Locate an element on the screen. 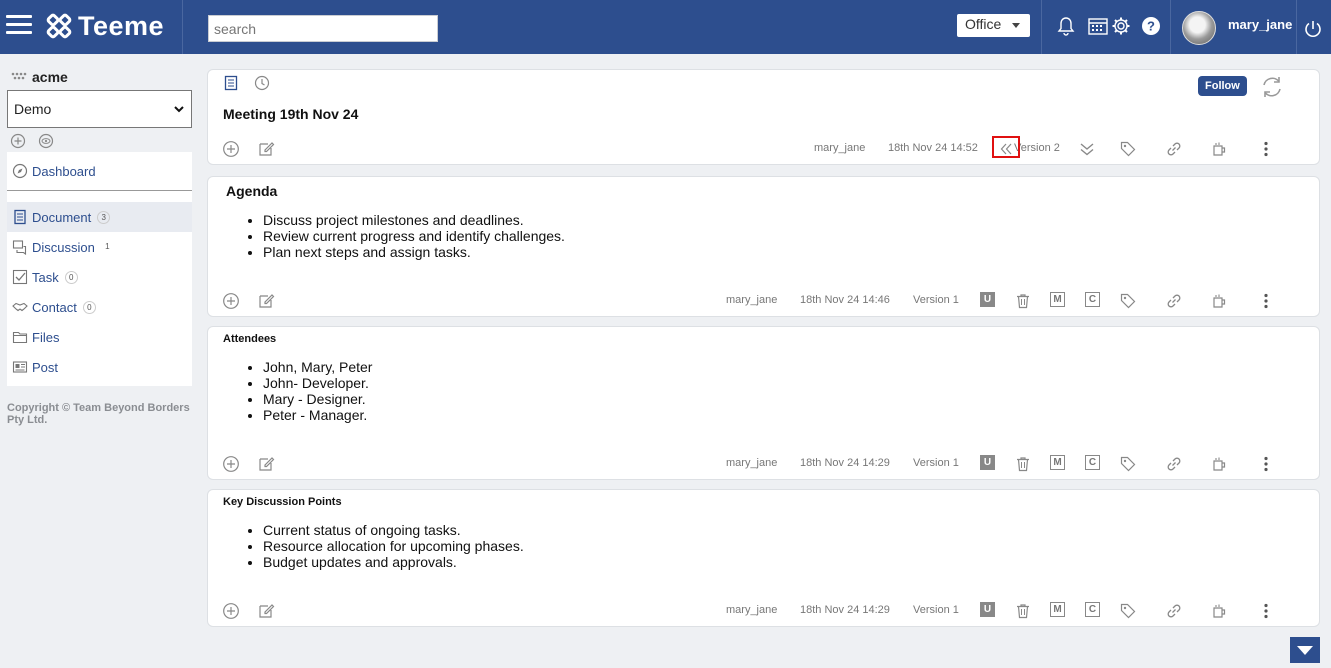 The height and width of the screenshot is (668, 1331). view-space-icon is located at coordinates (46, 141).